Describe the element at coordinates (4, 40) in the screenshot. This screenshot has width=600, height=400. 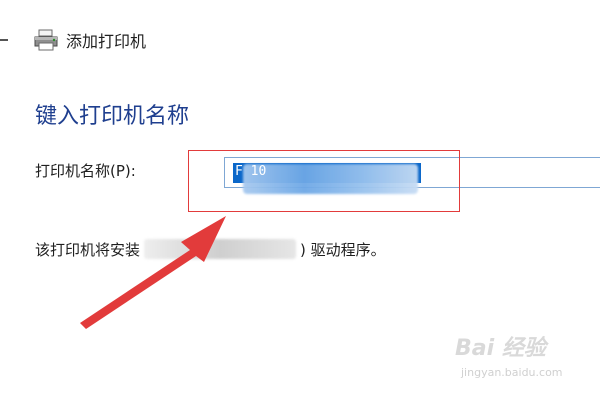
I see `back-button-edge` at that location.